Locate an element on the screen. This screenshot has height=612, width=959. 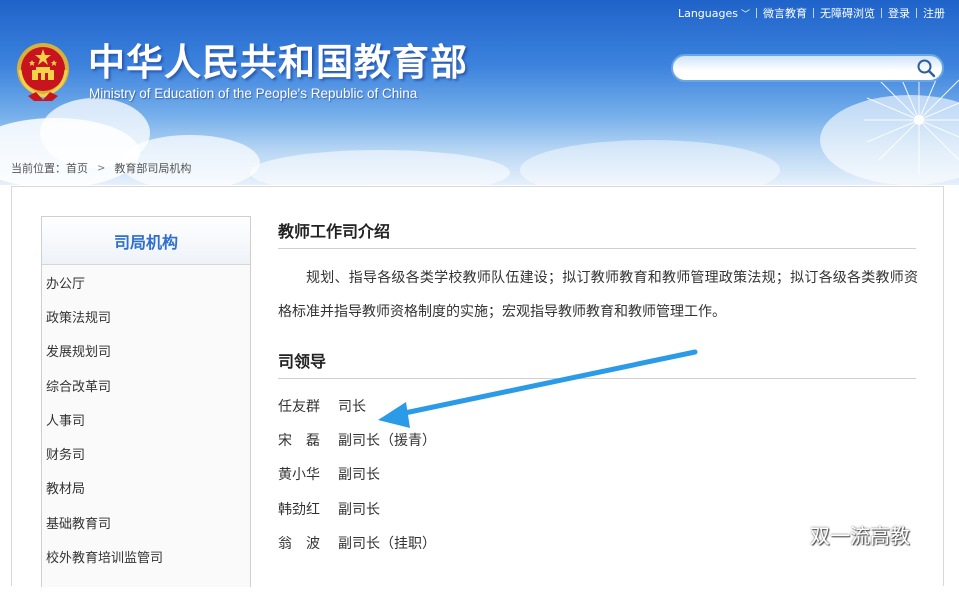
watermark-text: 双一流高教 is located at coordinates (860, 536).